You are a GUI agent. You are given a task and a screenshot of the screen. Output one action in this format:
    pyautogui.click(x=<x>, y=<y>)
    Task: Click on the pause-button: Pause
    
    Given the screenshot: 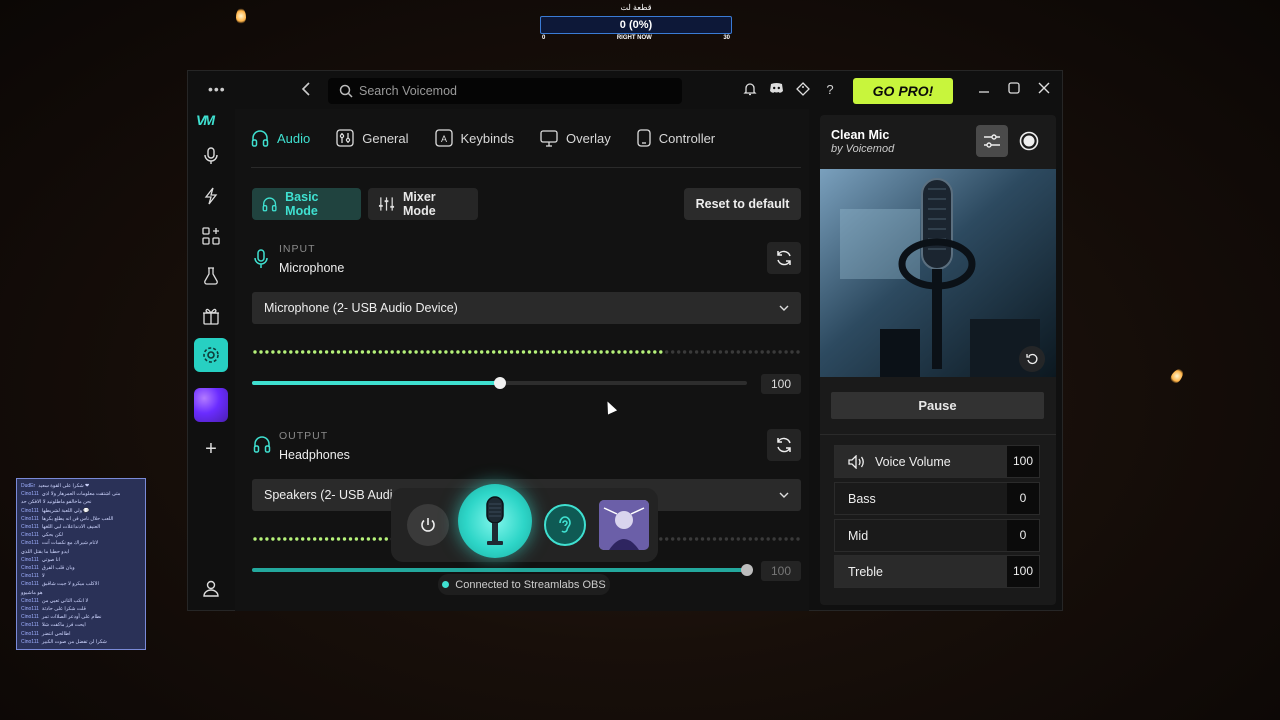 What is the action you would take?
    pyautogui.click(x=937, y=405)
    